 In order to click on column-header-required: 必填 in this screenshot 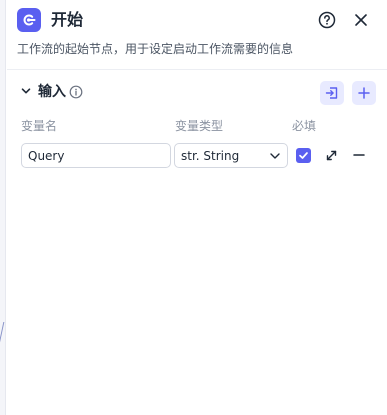, I will do `click(304, 126)`.